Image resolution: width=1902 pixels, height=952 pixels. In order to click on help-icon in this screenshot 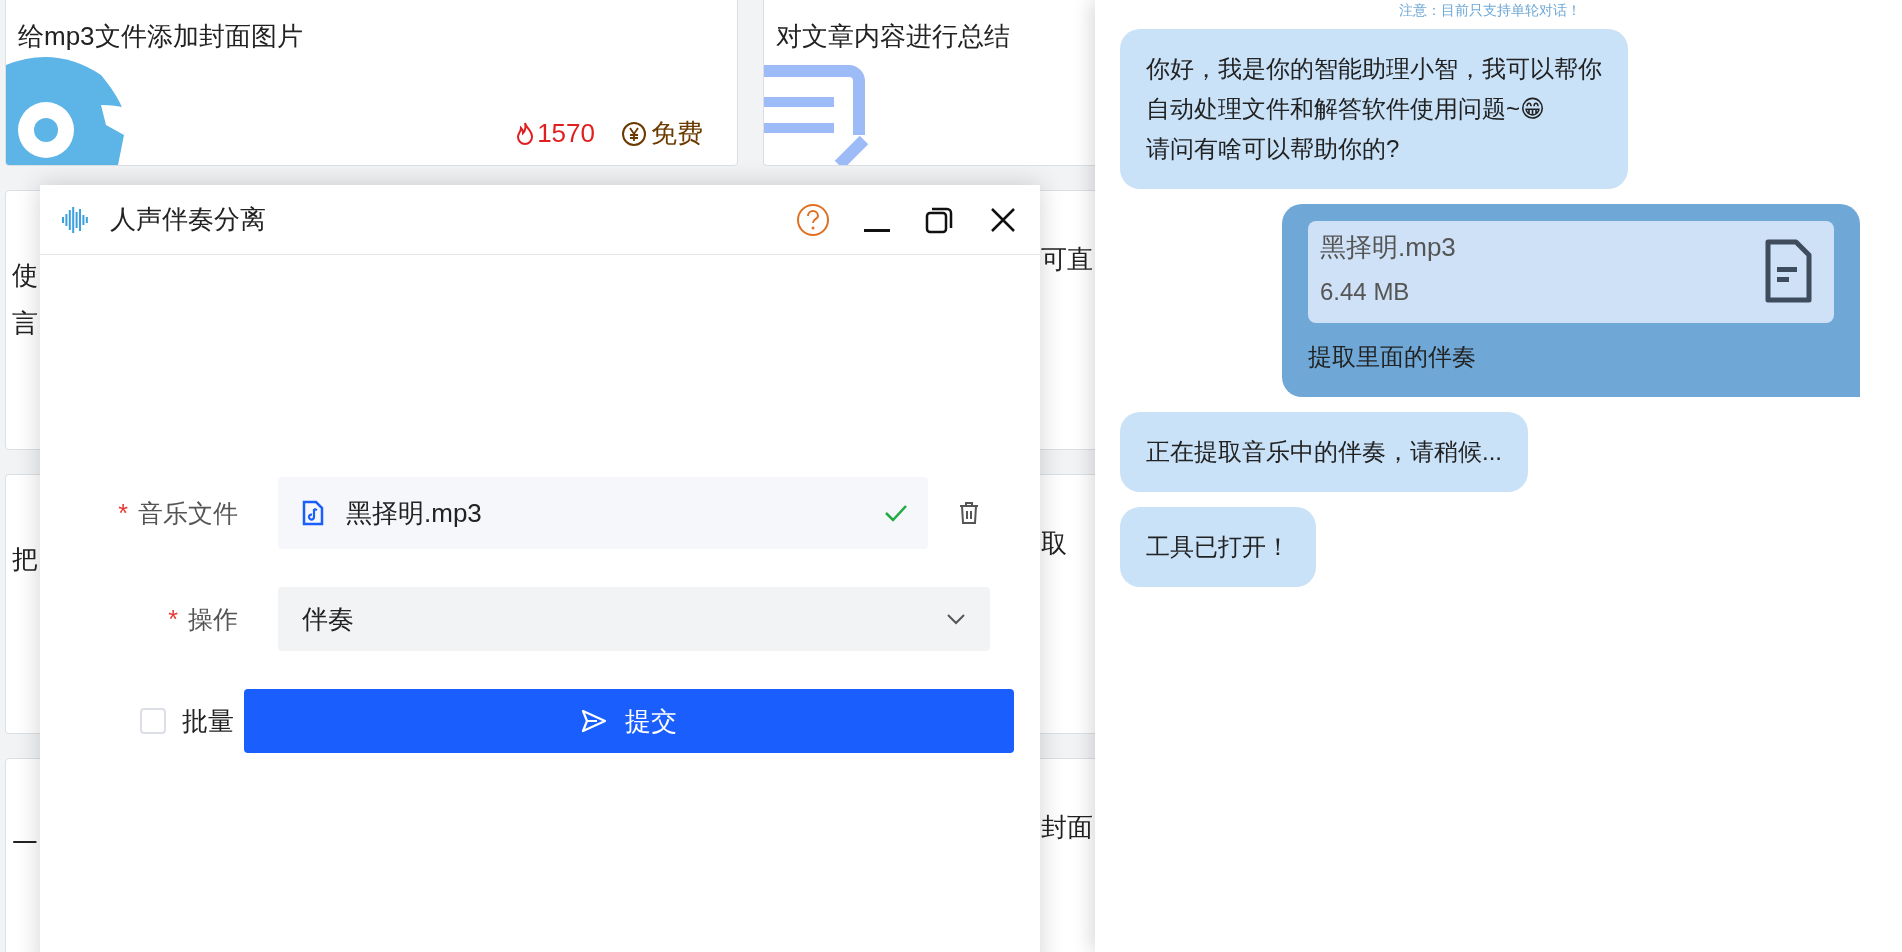, I will do `click(813, 219)`.